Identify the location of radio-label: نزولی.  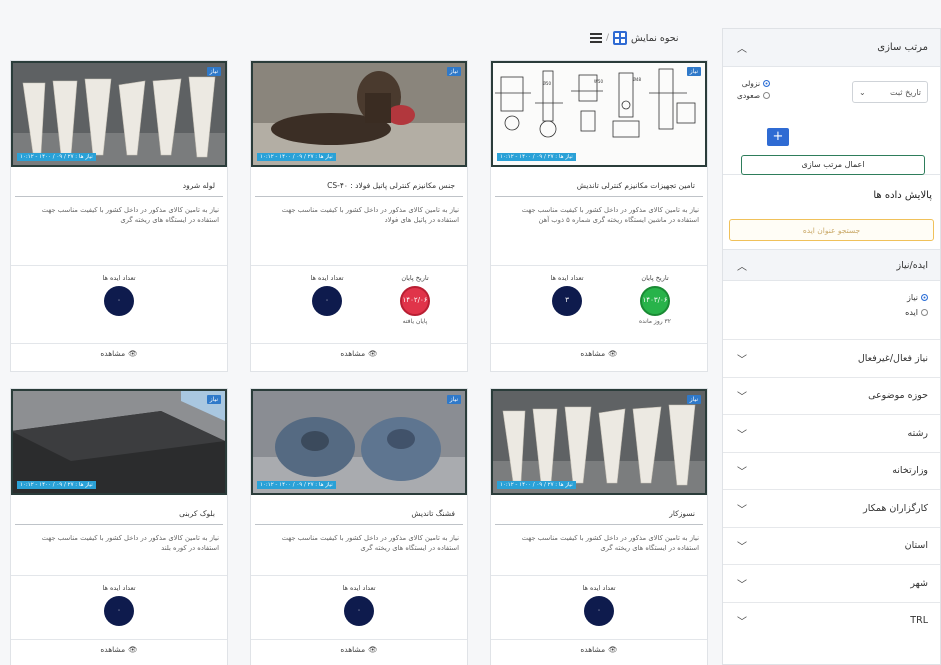
(751, 83).